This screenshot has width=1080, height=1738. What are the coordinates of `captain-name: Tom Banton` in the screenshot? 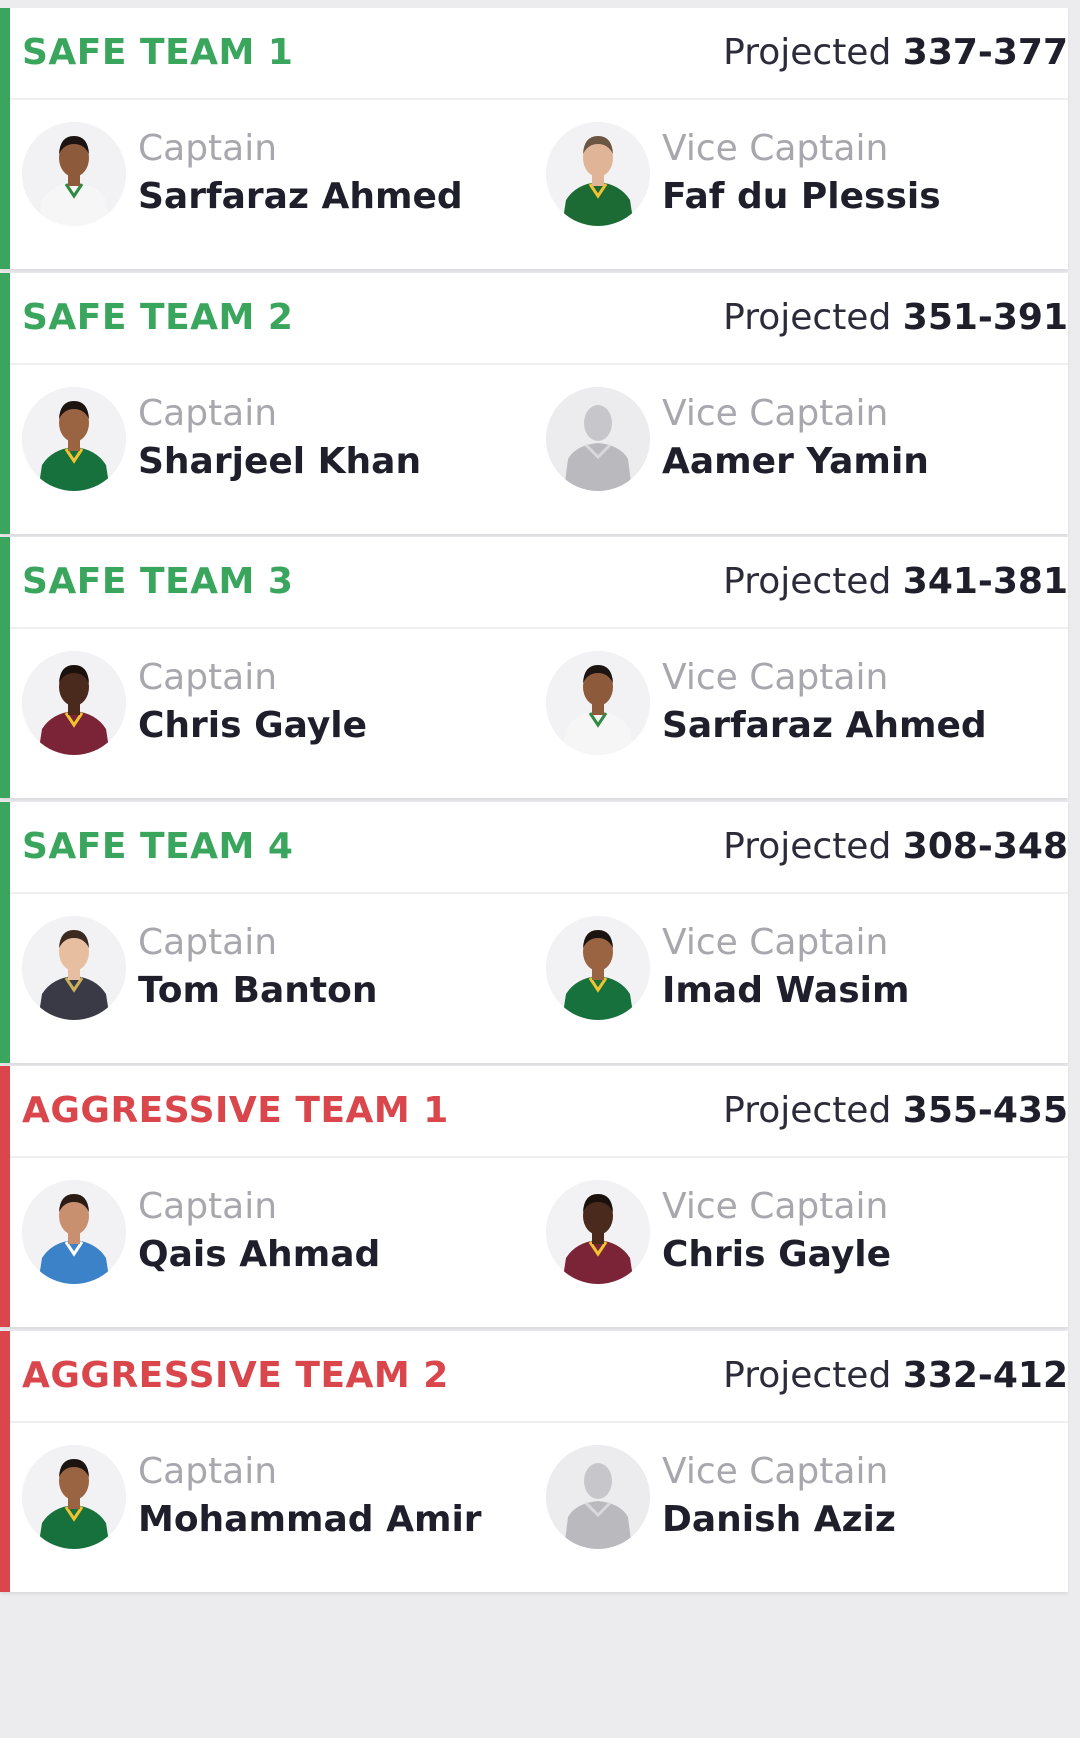 It's located at (258, 990).